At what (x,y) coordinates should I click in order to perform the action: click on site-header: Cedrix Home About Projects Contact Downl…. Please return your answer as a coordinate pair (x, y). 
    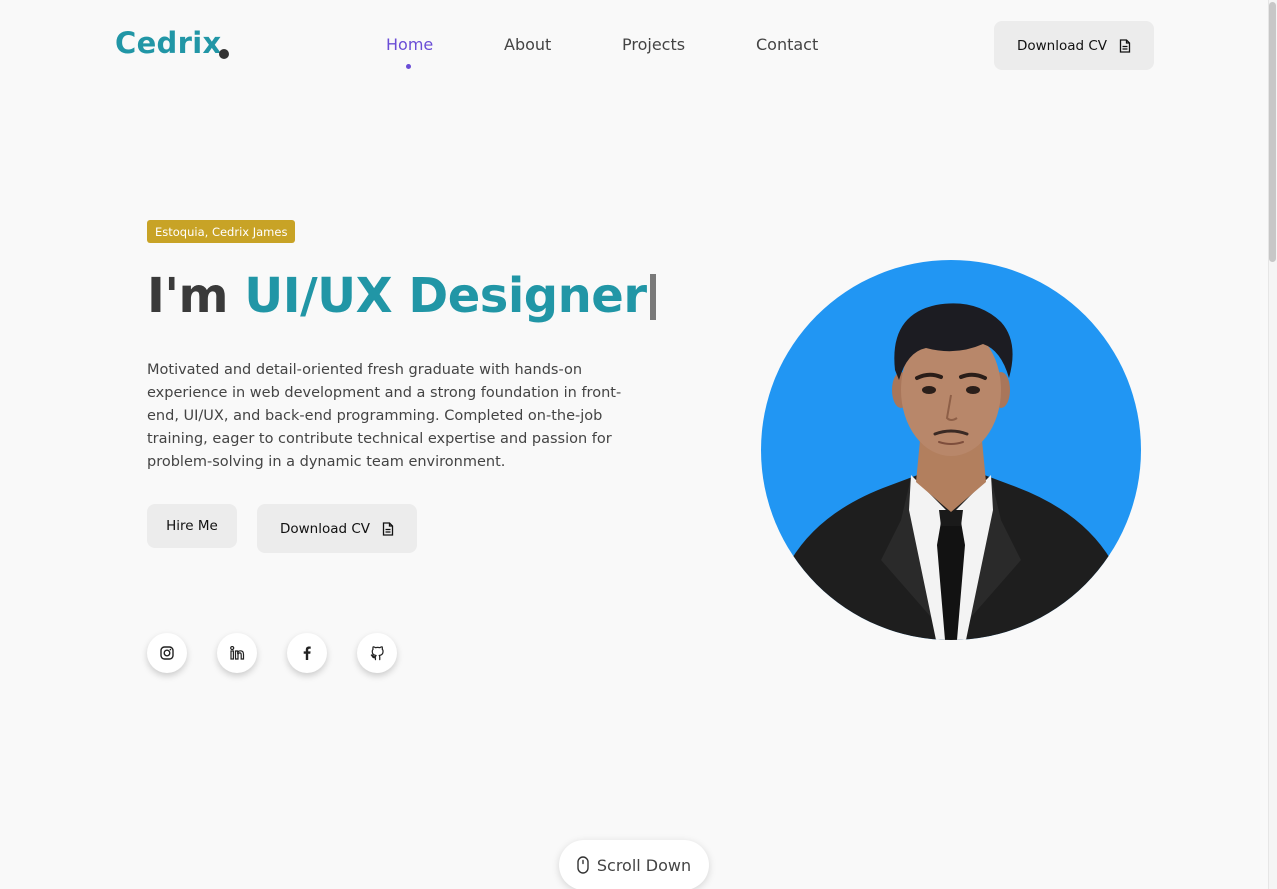
    Looking at the image, I should click on (634, 45).